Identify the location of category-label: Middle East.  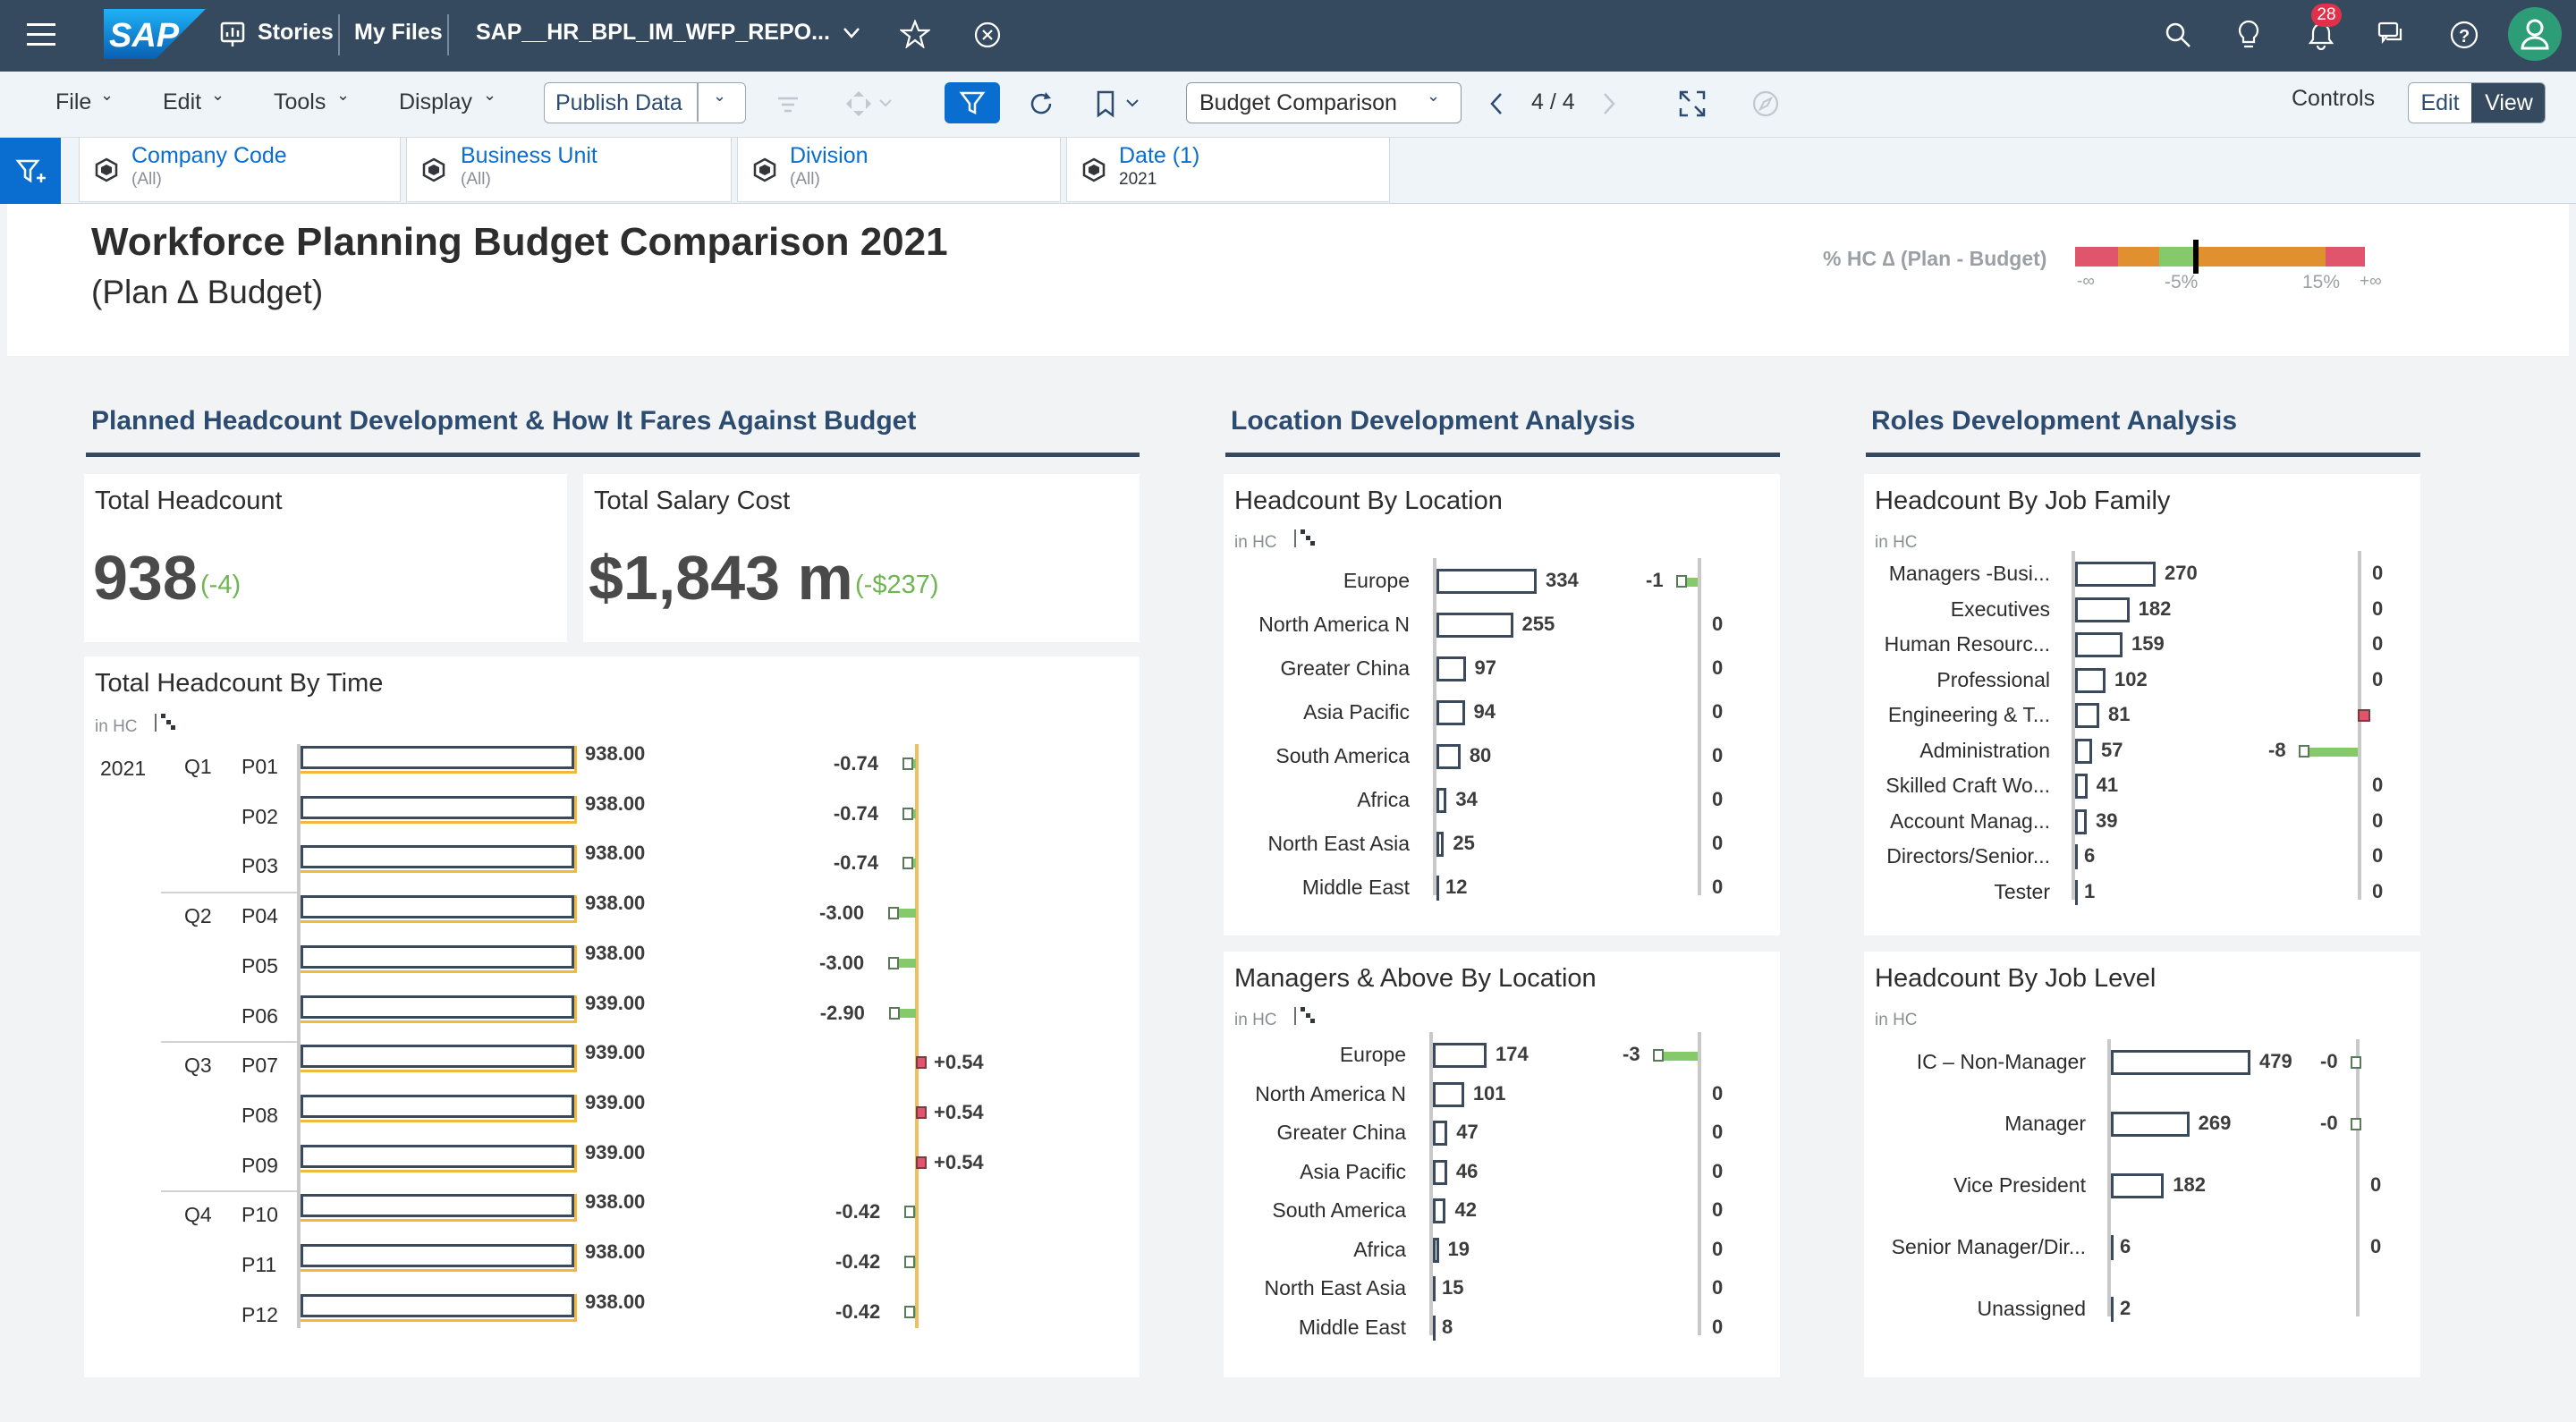
(1352, 1327).